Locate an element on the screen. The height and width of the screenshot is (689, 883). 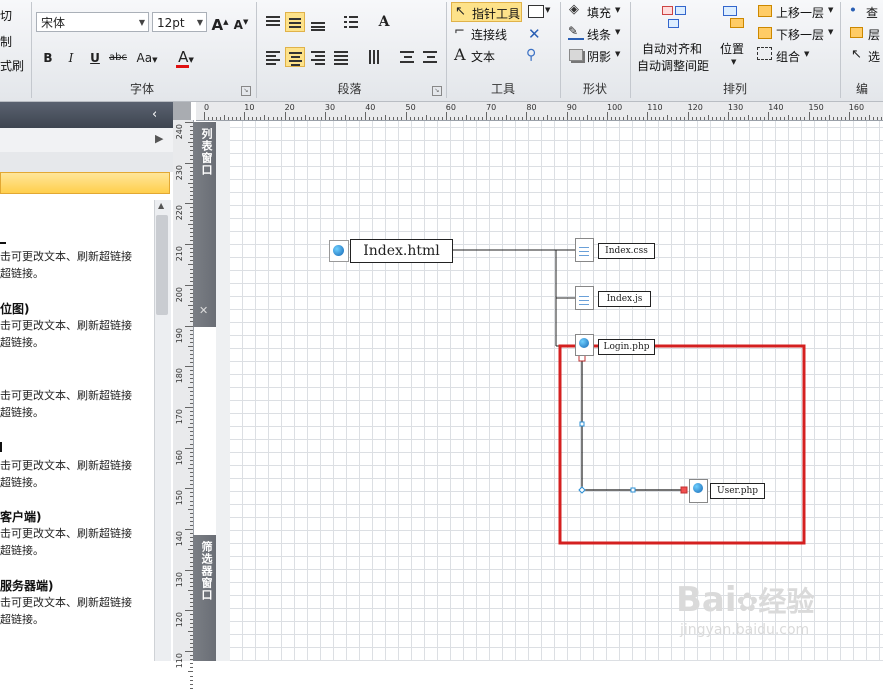
watermark-logo: Bai✿经验 is located at coordinates (745, 600).